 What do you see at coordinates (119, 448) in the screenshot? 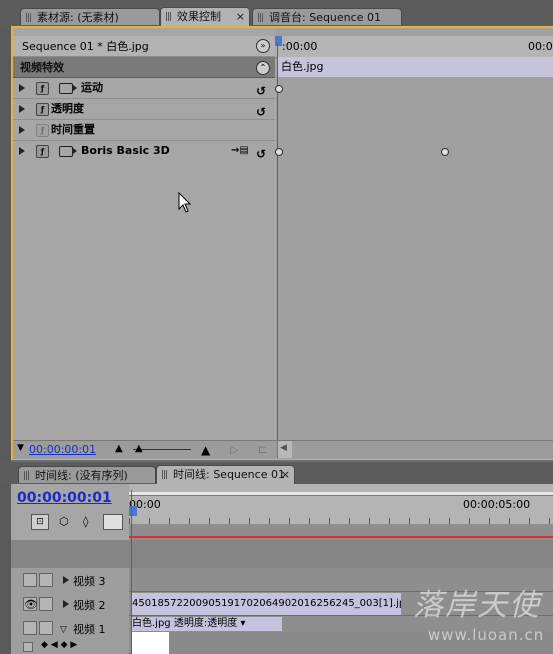
I see `zoom-out-icon: ▲` at bounding box center [119, 448].